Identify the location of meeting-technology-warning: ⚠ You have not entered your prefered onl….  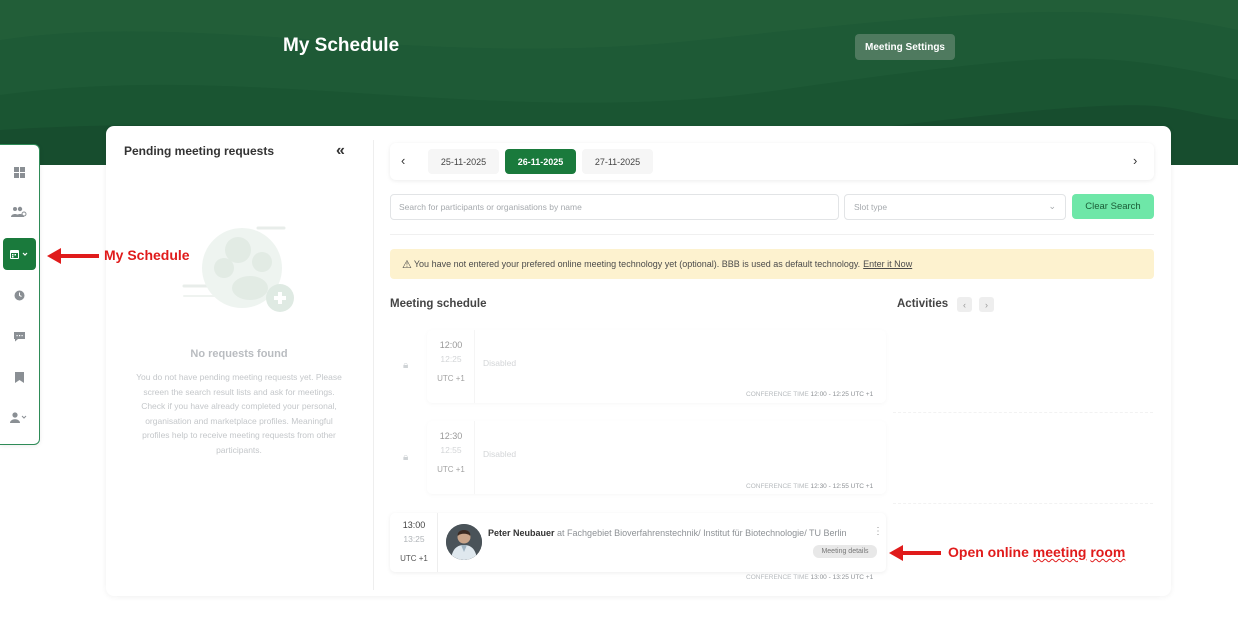
(772, 264).